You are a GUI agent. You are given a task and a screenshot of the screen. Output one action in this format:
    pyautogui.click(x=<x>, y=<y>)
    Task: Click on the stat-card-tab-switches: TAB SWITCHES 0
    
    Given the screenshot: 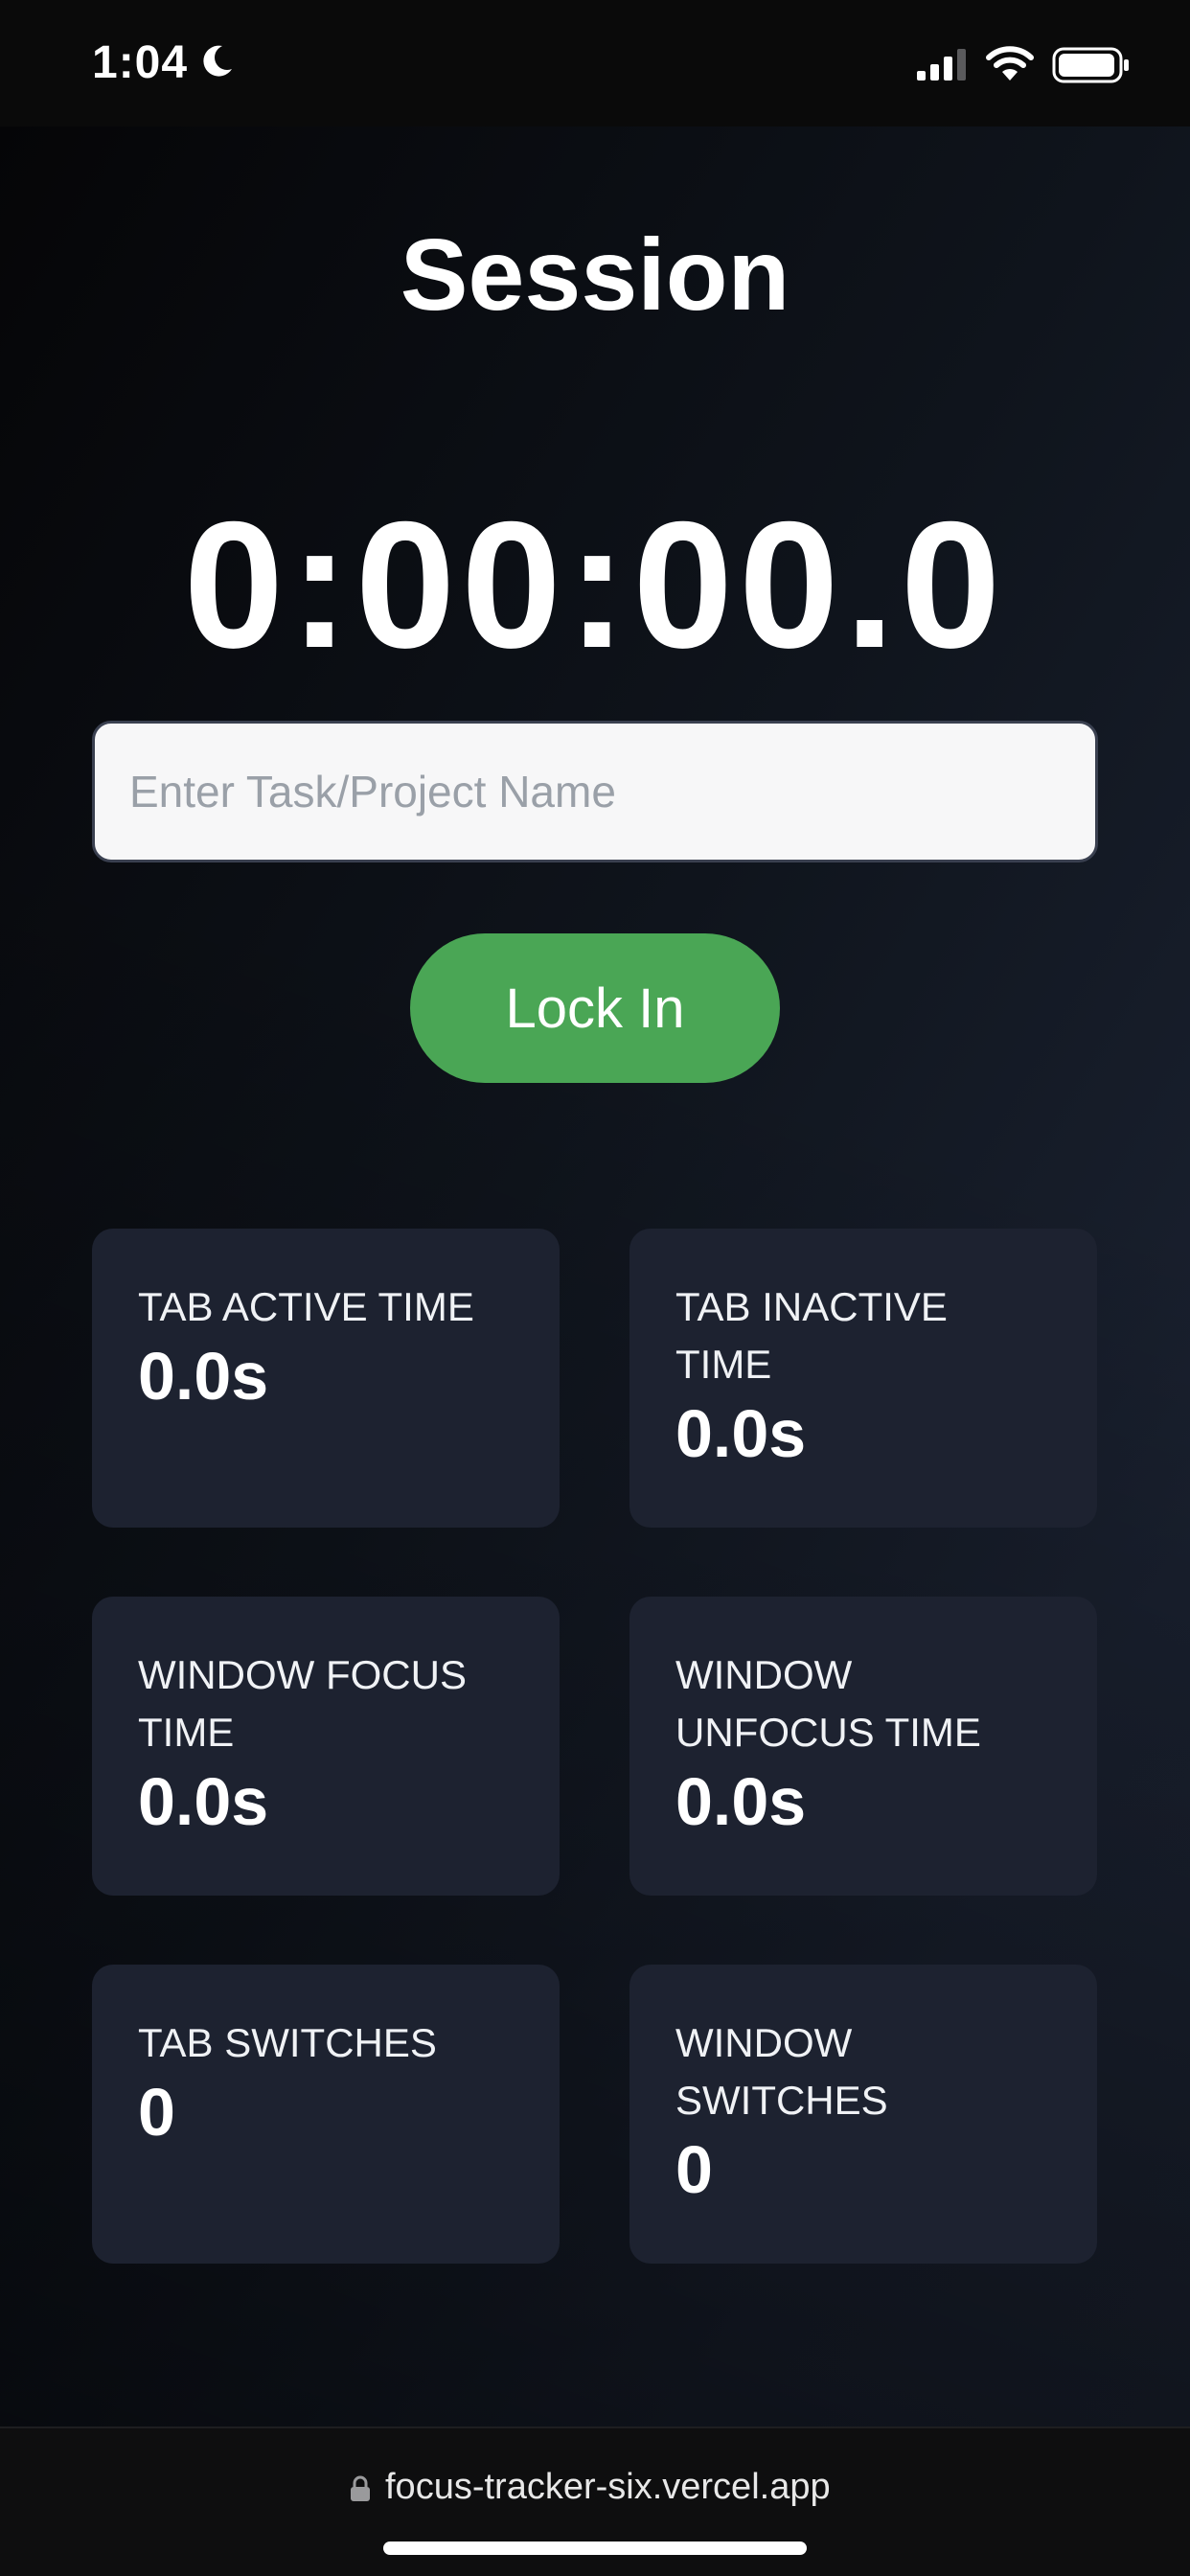 What is the action you would take?
    pyautogui.click(x=326, y=2114)
    